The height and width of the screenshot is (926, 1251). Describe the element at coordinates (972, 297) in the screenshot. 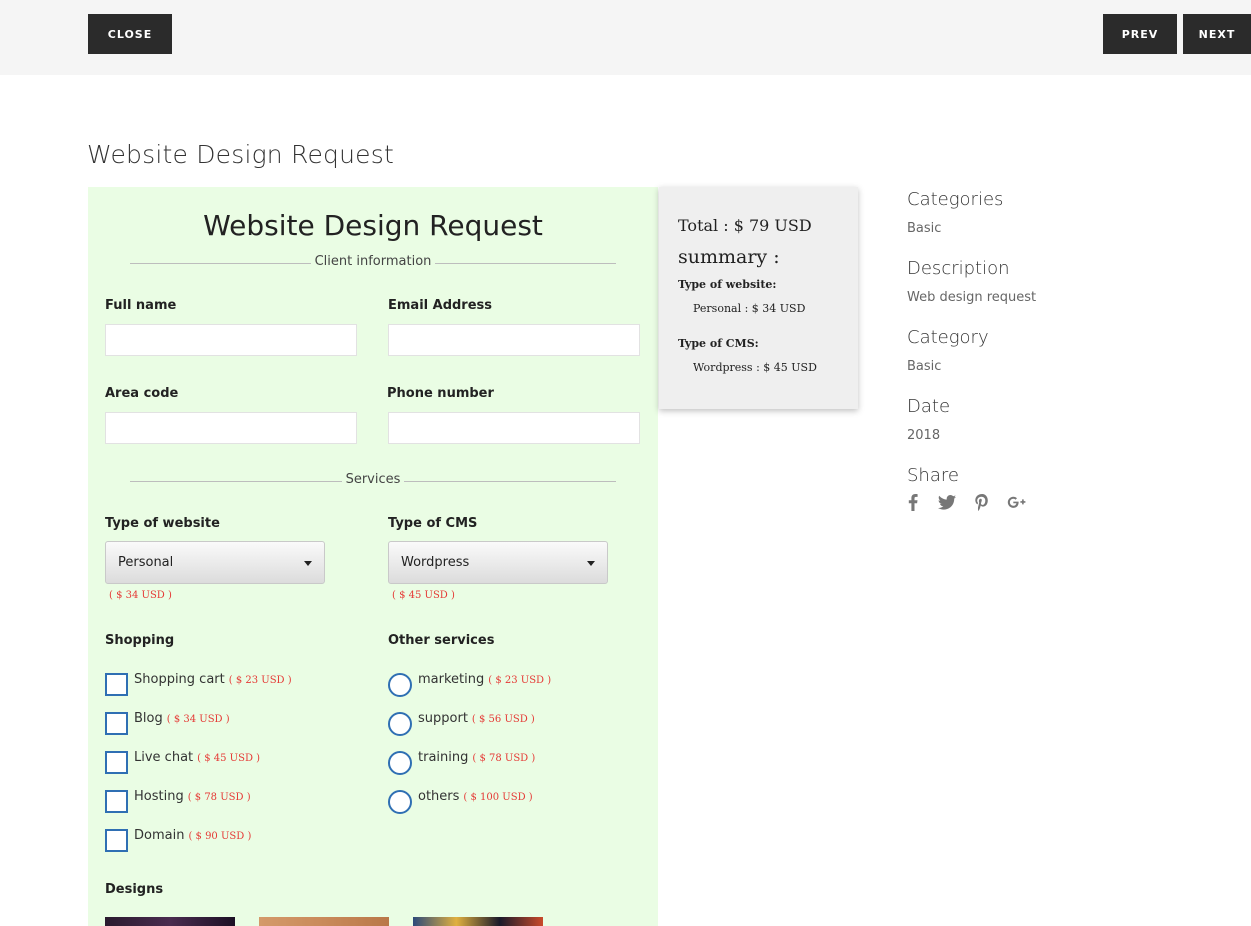

I see `description-value: Web design request` at that location.